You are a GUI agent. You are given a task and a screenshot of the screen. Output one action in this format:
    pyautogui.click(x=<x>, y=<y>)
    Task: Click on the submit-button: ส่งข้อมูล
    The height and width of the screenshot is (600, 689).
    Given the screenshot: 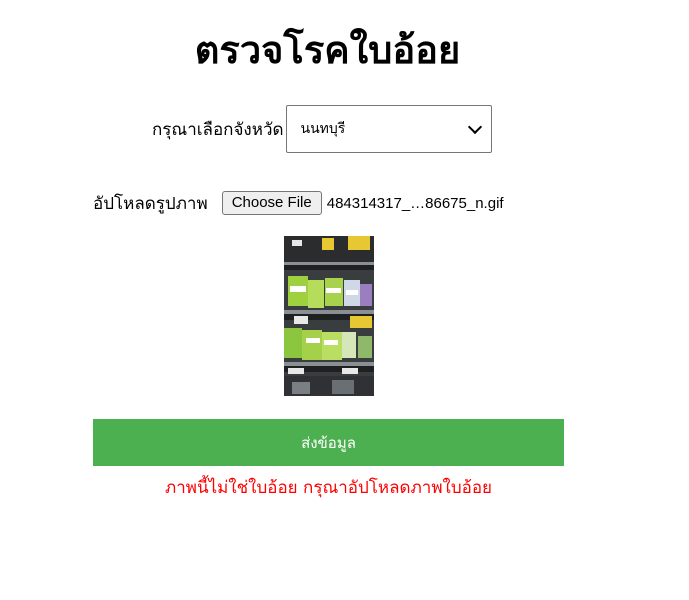 What is the action you would take?
    pyautogui.click(x=328, y=442)
    